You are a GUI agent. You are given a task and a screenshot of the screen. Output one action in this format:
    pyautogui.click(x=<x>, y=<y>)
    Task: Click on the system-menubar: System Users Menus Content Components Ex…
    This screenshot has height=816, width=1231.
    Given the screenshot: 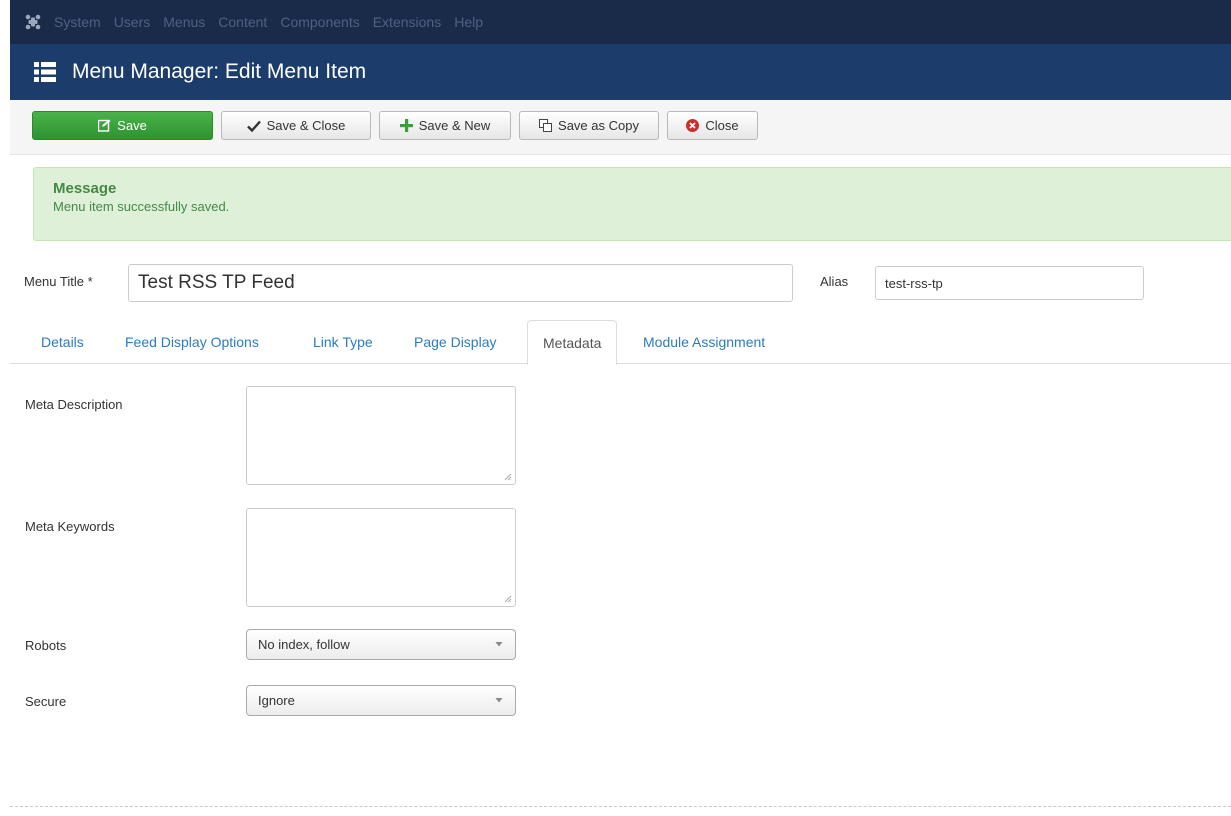 What is the action you would take?
    pyautogui.click(x=620, y=22)
    